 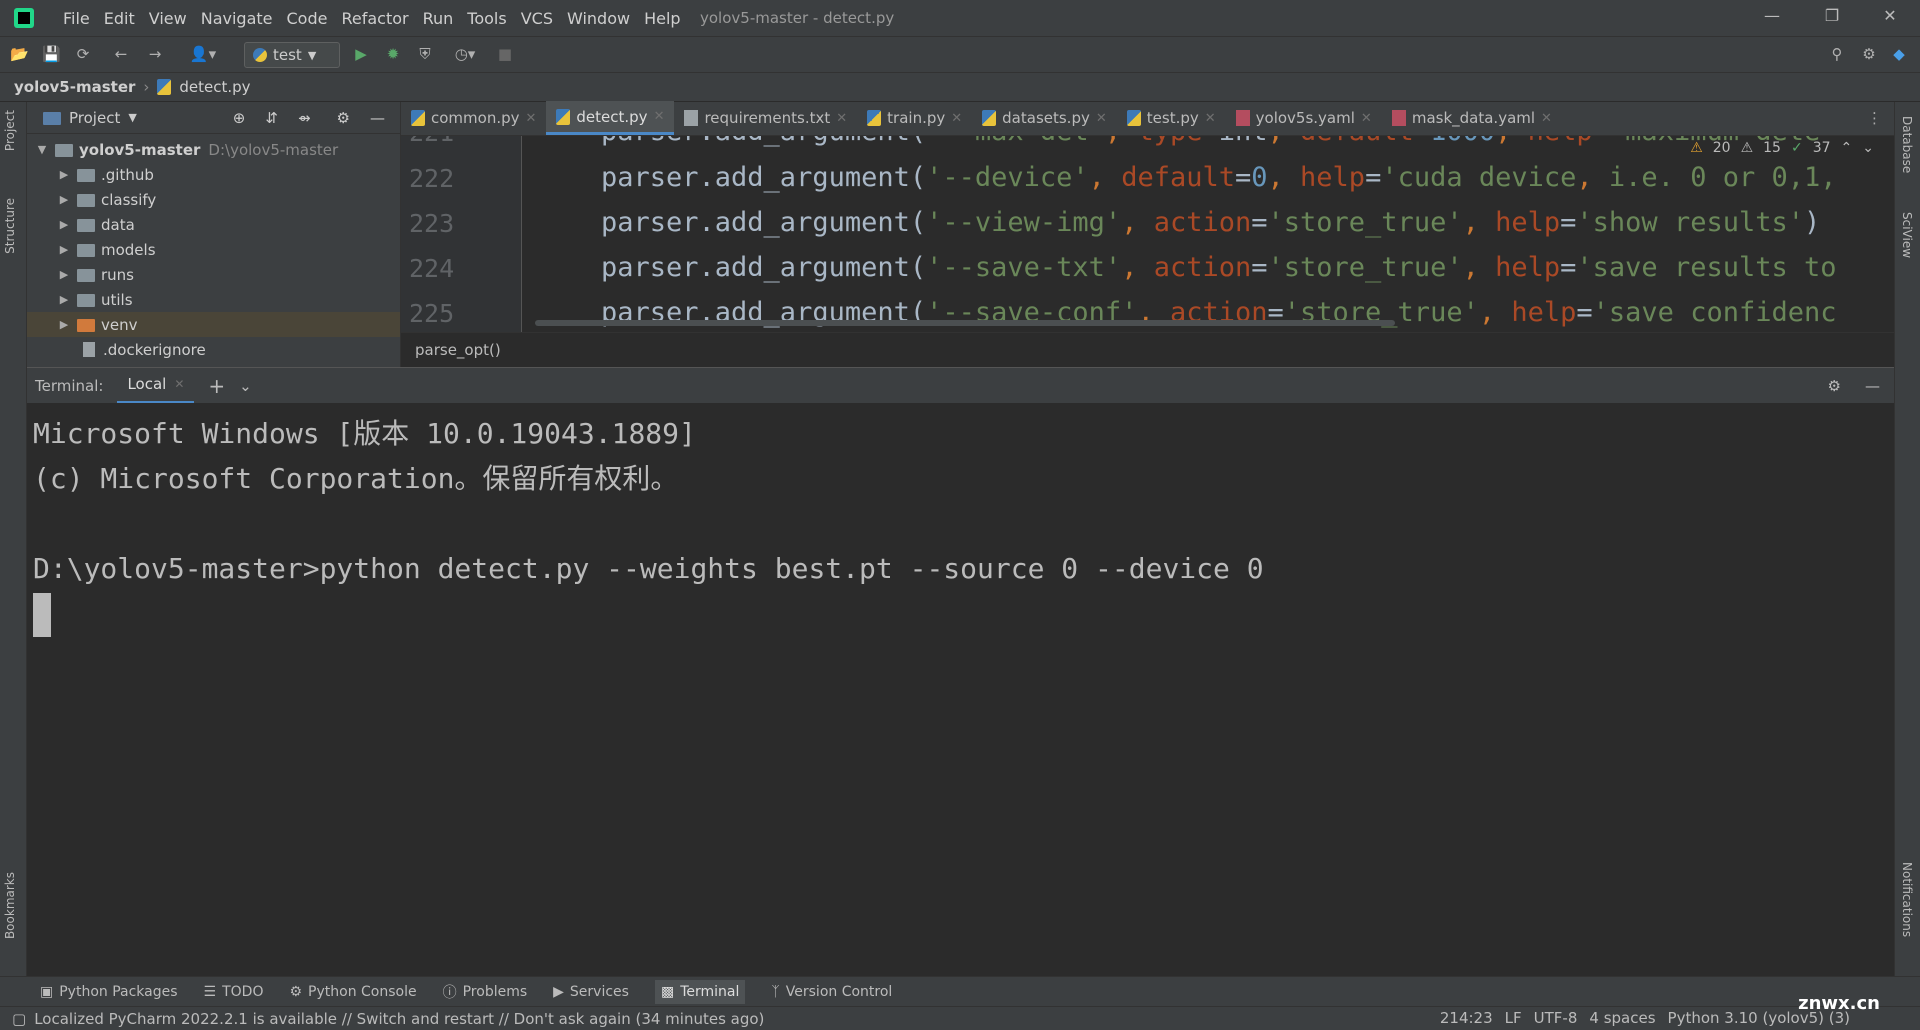 What do you see at coordinates (965, 323) in the screenshot?
I see `horizontal-scrollbar` at bounding box center [965, 323].